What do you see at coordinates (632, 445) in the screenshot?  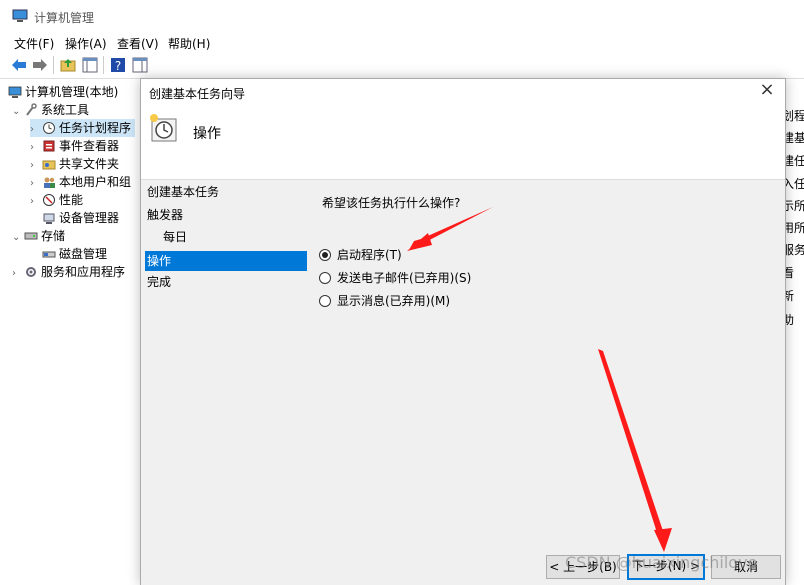 I see `red-arrow-to-next` at bounding box center [632, 445].